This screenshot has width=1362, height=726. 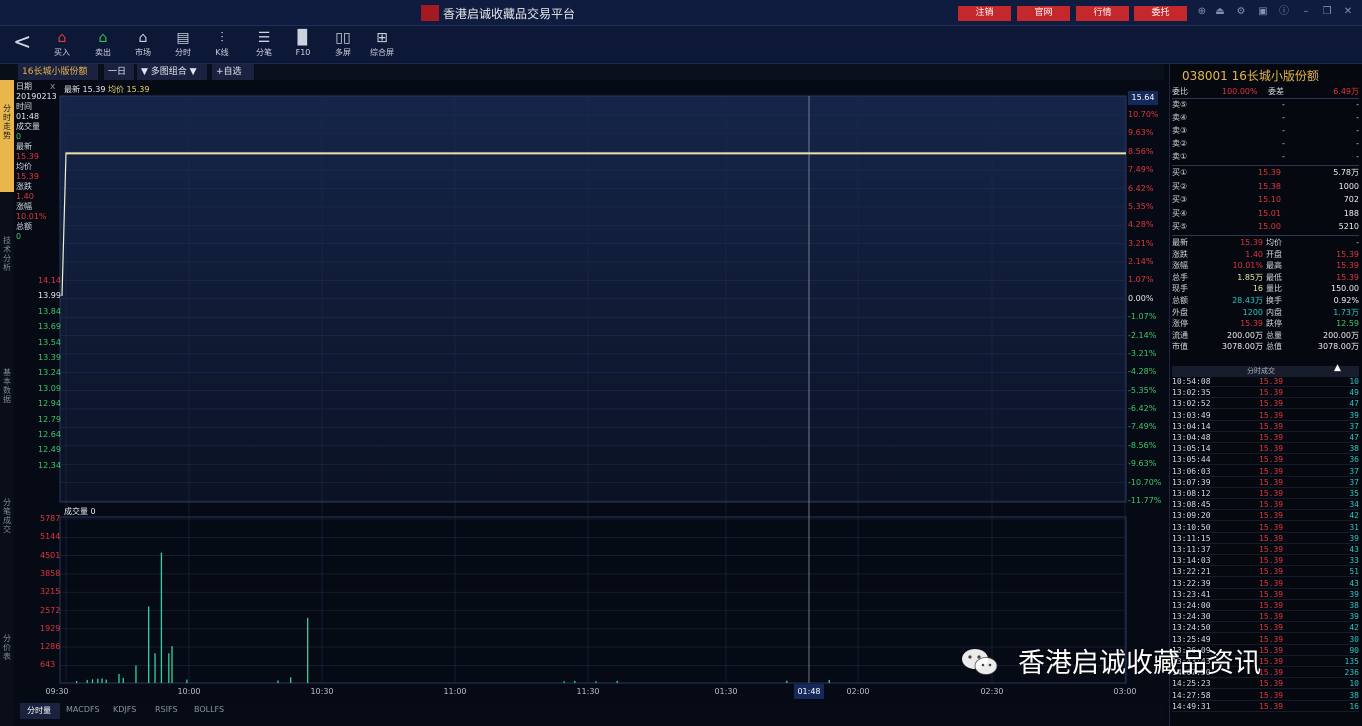 I want to click on trade-time: 13:02:35, so click(x=1191, y=393).